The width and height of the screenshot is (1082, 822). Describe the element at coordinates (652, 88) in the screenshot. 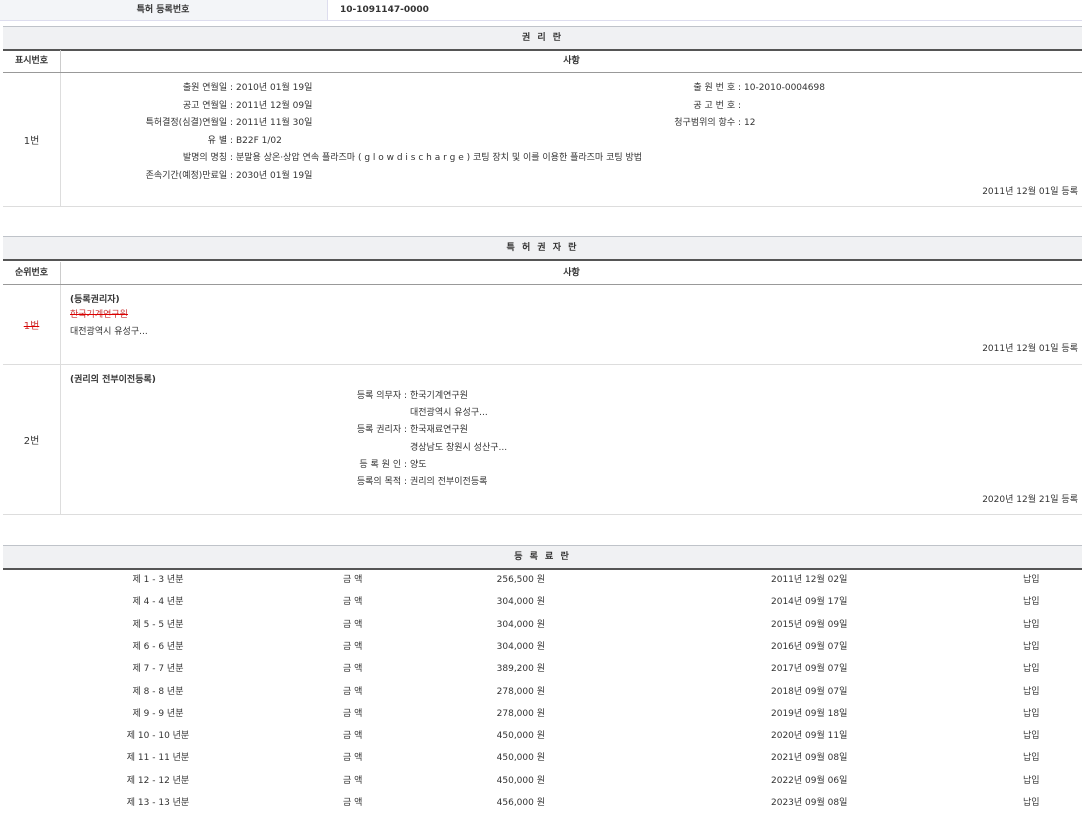

I see `application-number-label: 출 원 번 호 :` at that location.